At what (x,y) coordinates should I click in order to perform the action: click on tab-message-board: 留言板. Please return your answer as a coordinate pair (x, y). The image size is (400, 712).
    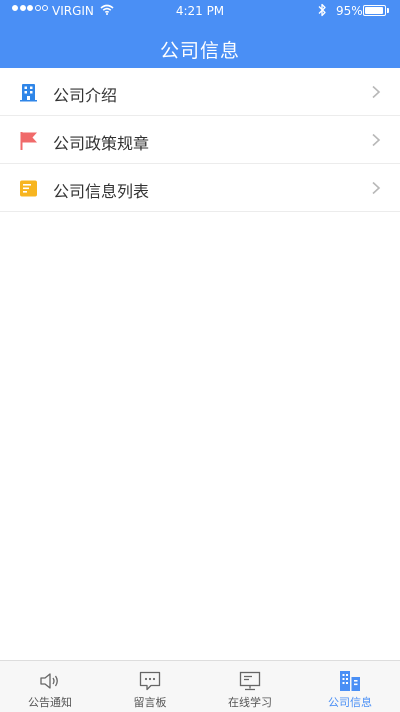
    Looking at the image, I should click on (150, 686).